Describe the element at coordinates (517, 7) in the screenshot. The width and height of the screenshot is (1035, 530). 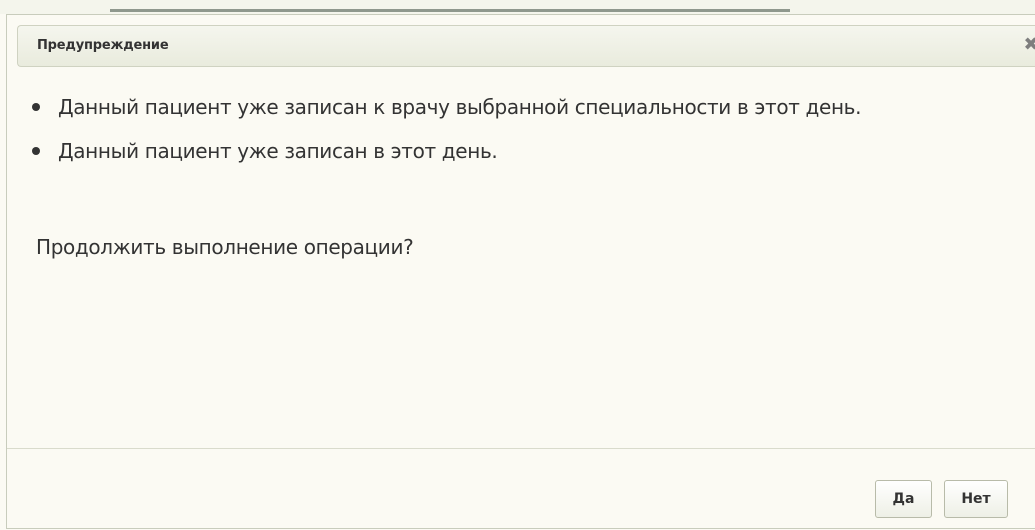
I see `background-window` at that location.